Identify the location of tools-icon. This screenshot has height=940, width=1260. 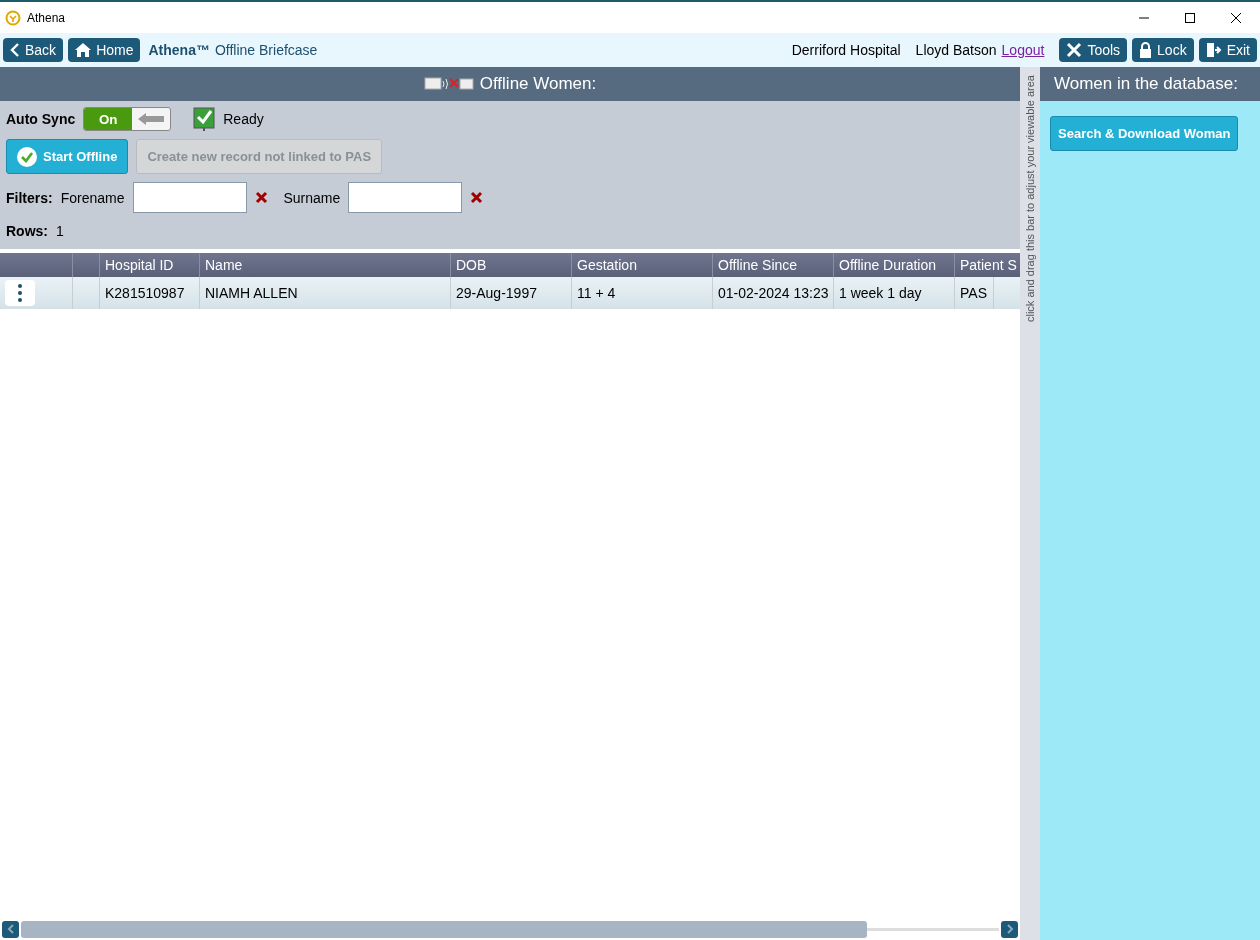
(1074, 50).